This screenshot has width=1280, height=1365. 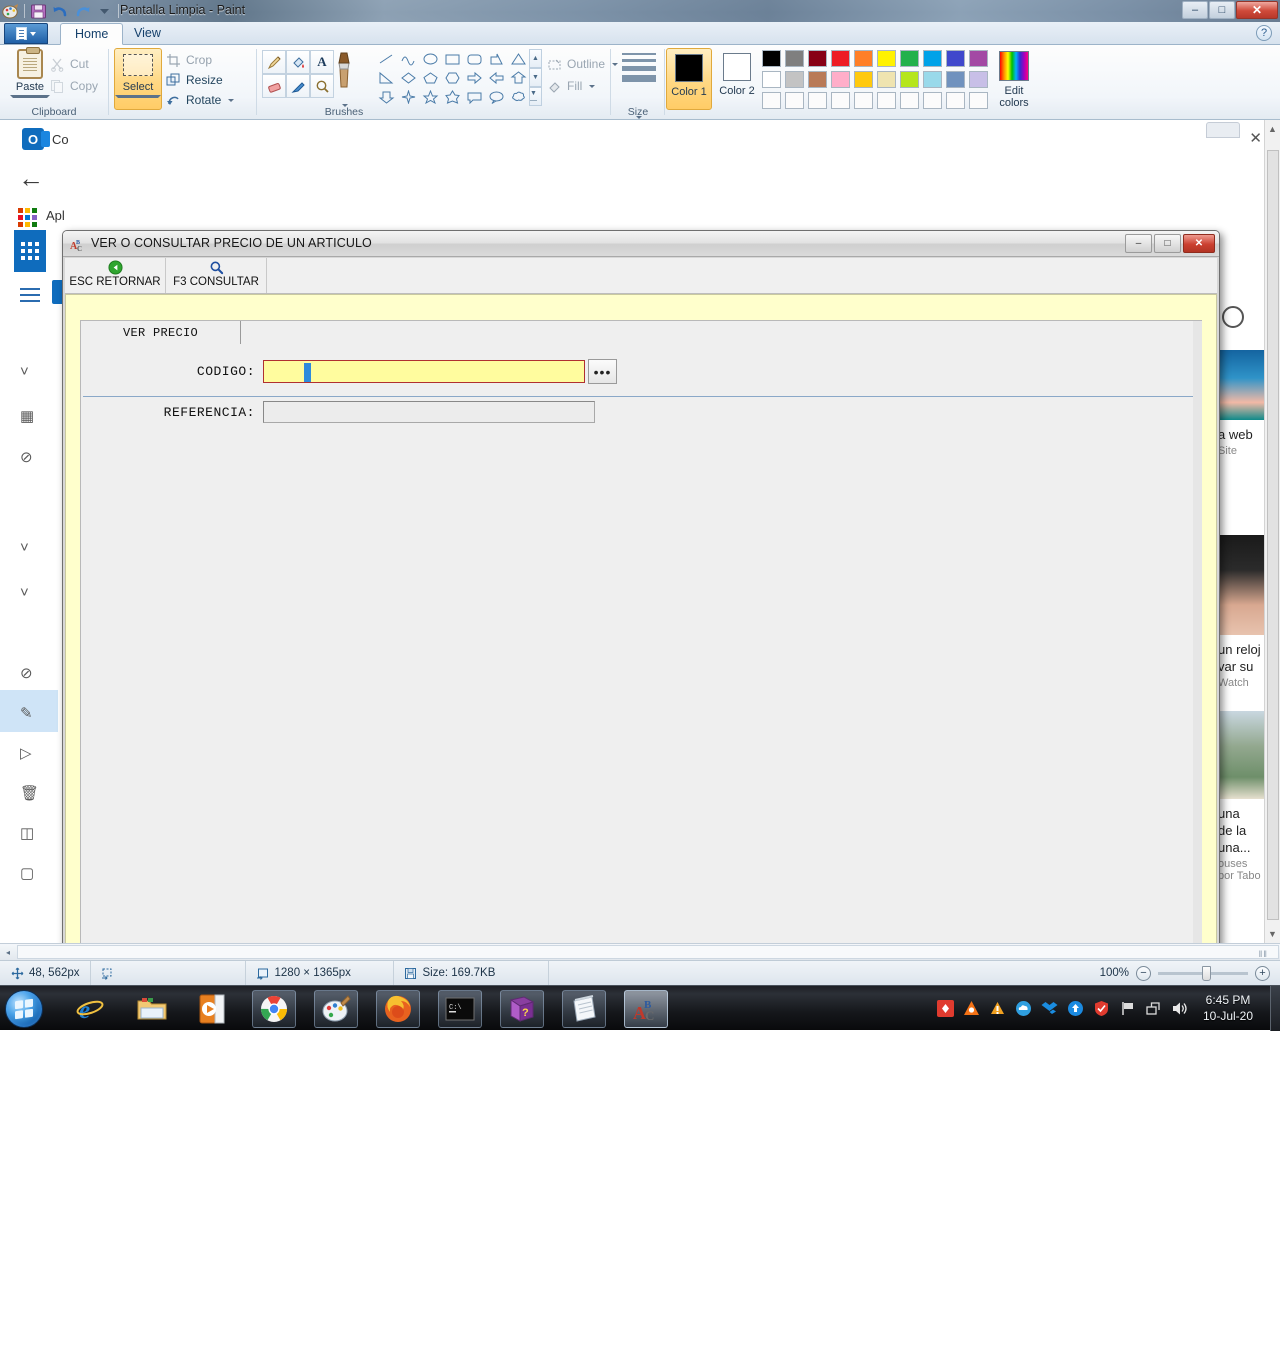 I want to click on shape-oval-callout, so click(x=496, y=96).